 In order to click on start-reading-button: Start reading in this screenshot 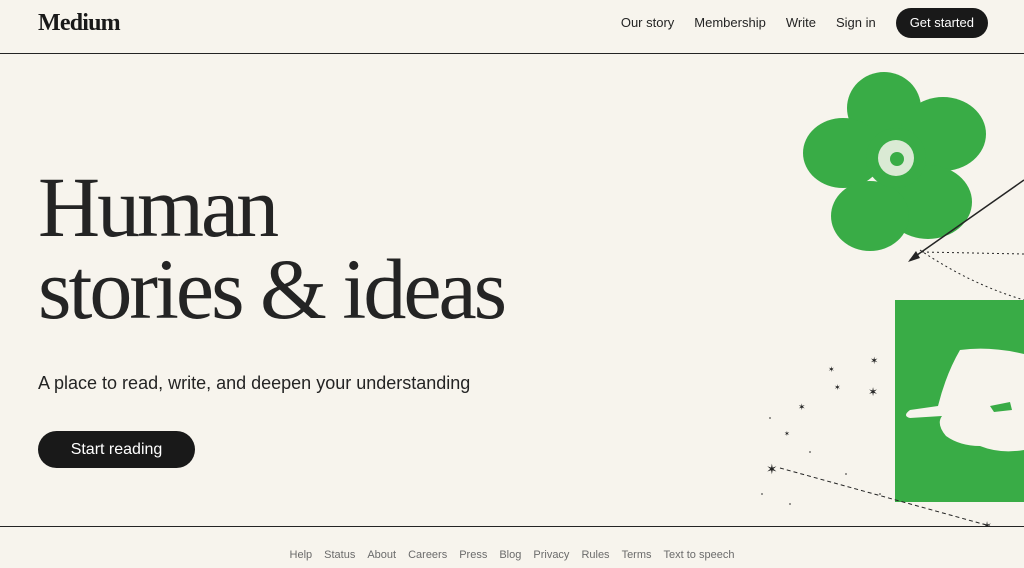, I will do `click(116, 449)`.